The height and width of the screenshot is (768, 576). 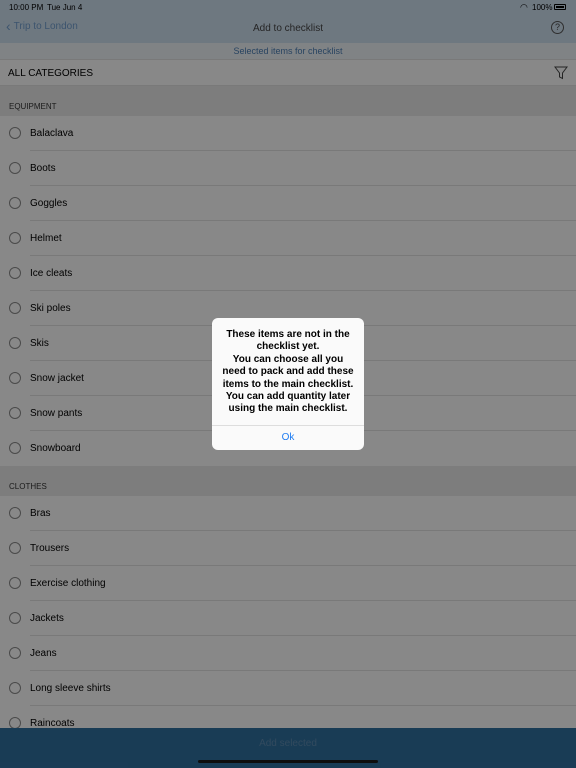 I want to click on ok-button: Ok, so click(x=288, y=438).